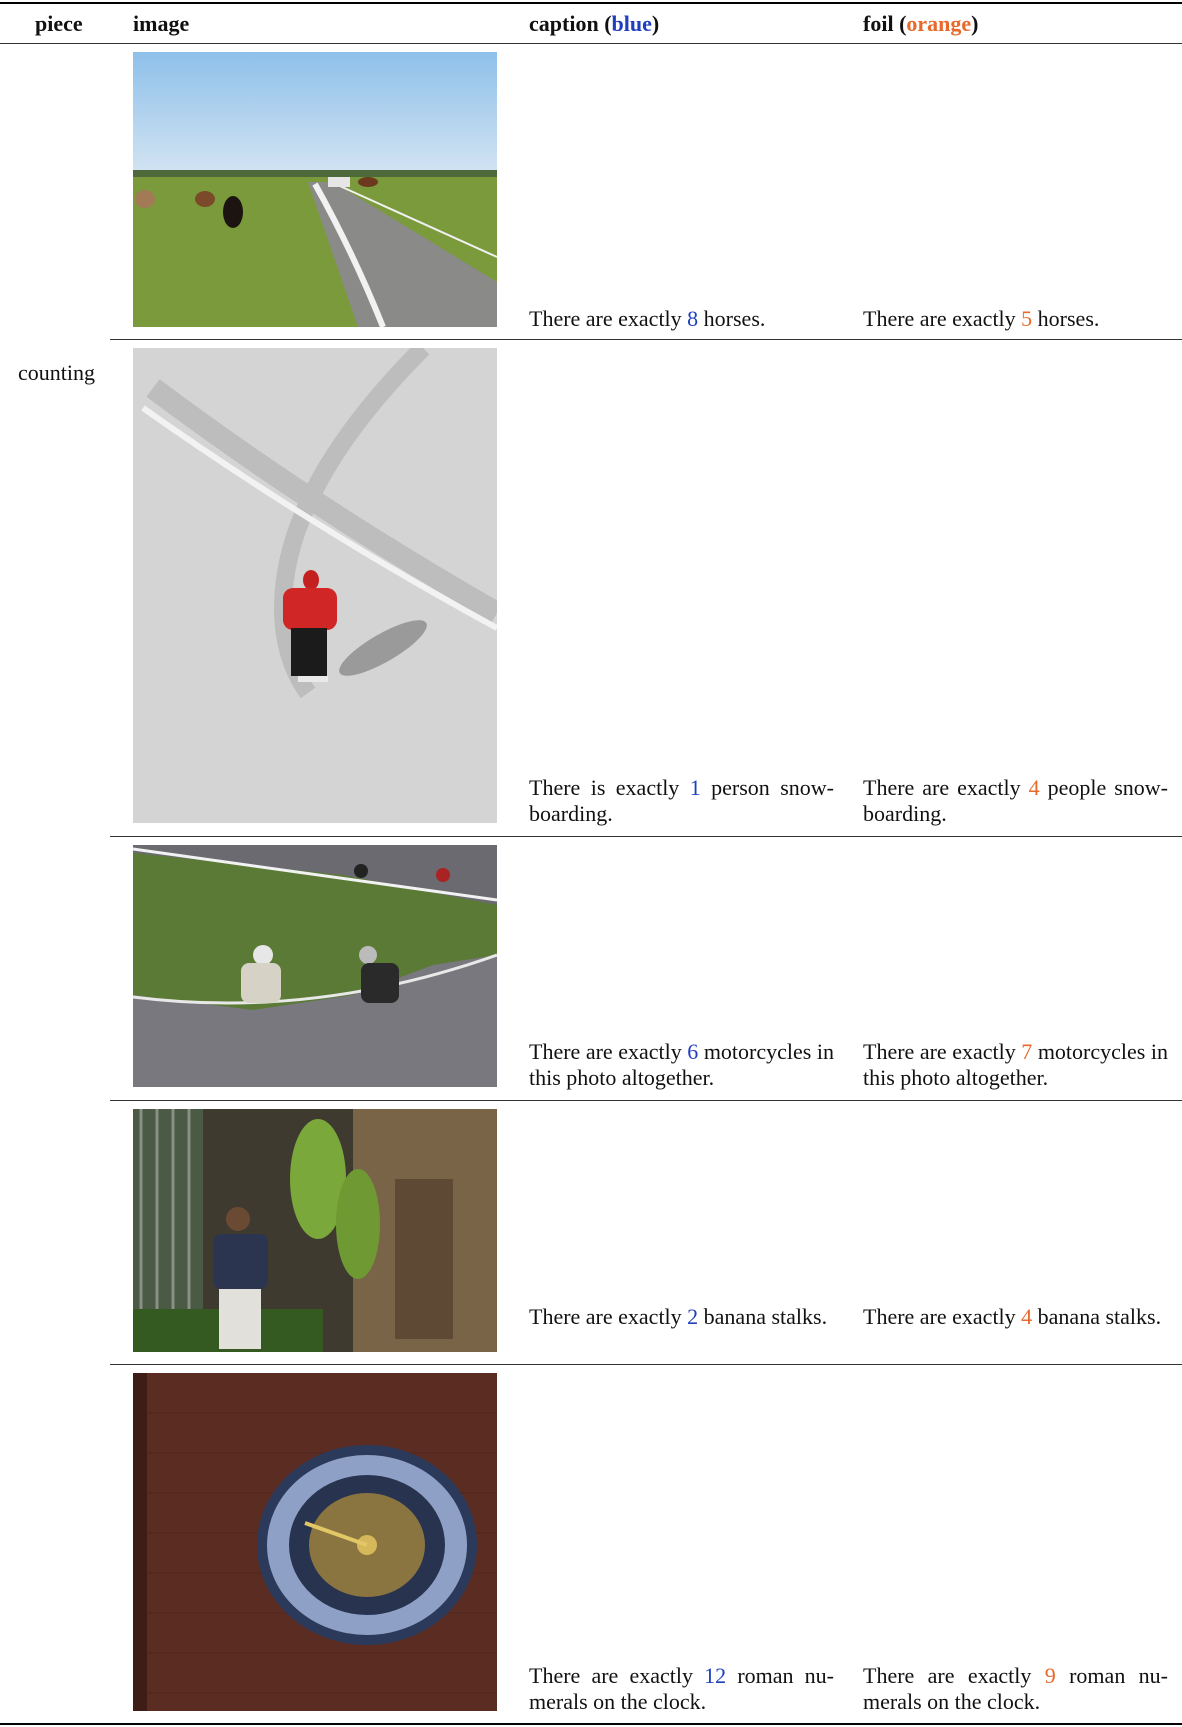 The width and height of the screenshot is (1182, 1727). I want to click on header-piece: piece, so click(59, 23).